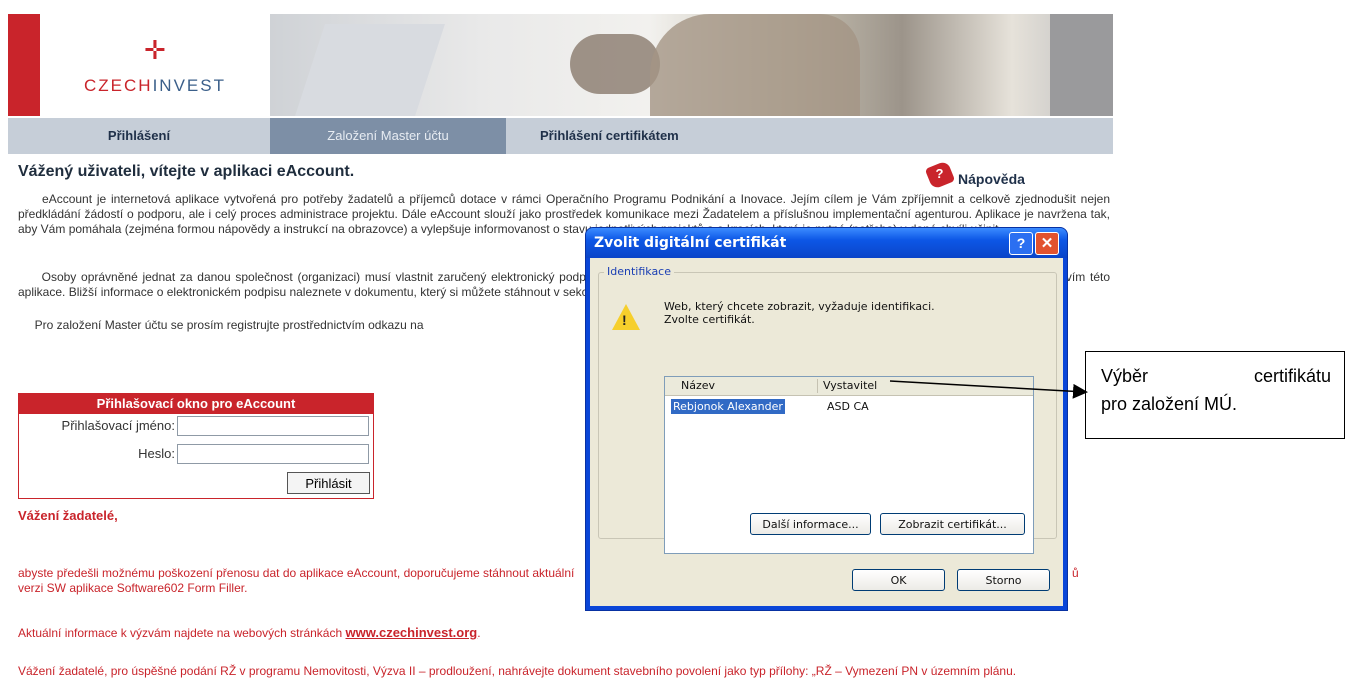  I want to click on password-input, so click(273, 454).